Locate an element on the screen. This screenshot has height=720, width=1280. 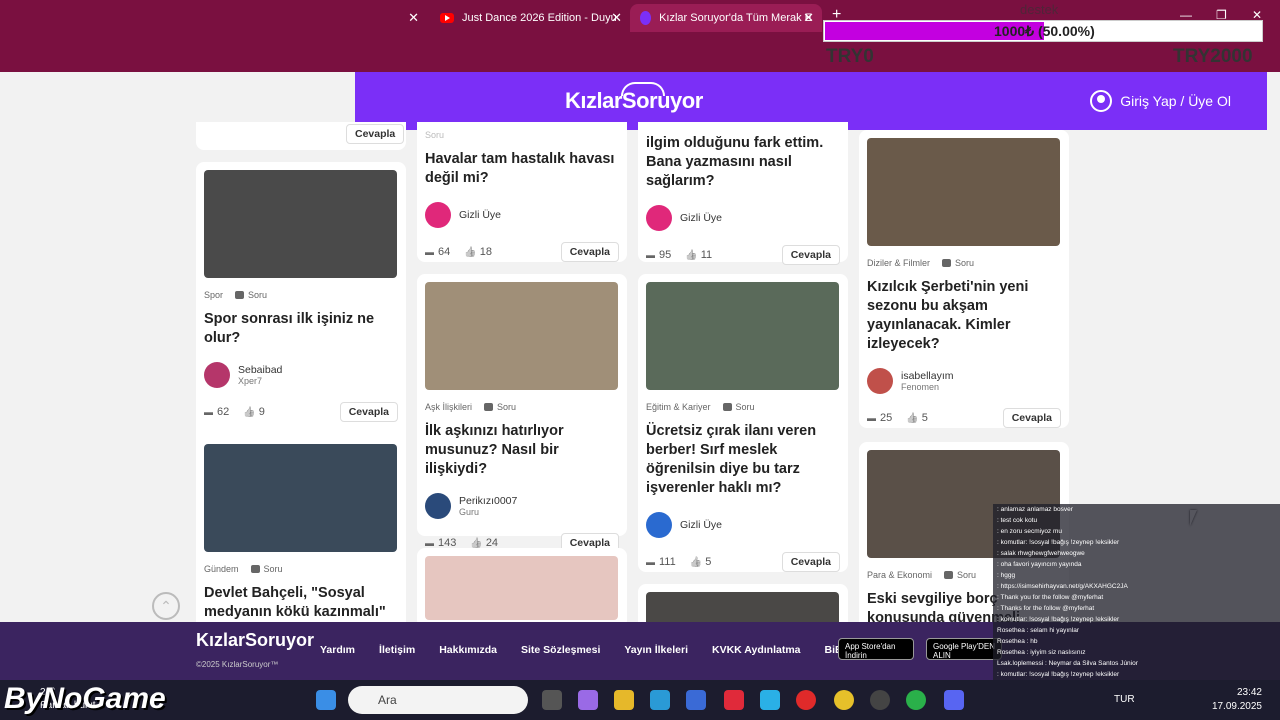
chat-message: : test cok kotu is located at coordinates (1017, 520).